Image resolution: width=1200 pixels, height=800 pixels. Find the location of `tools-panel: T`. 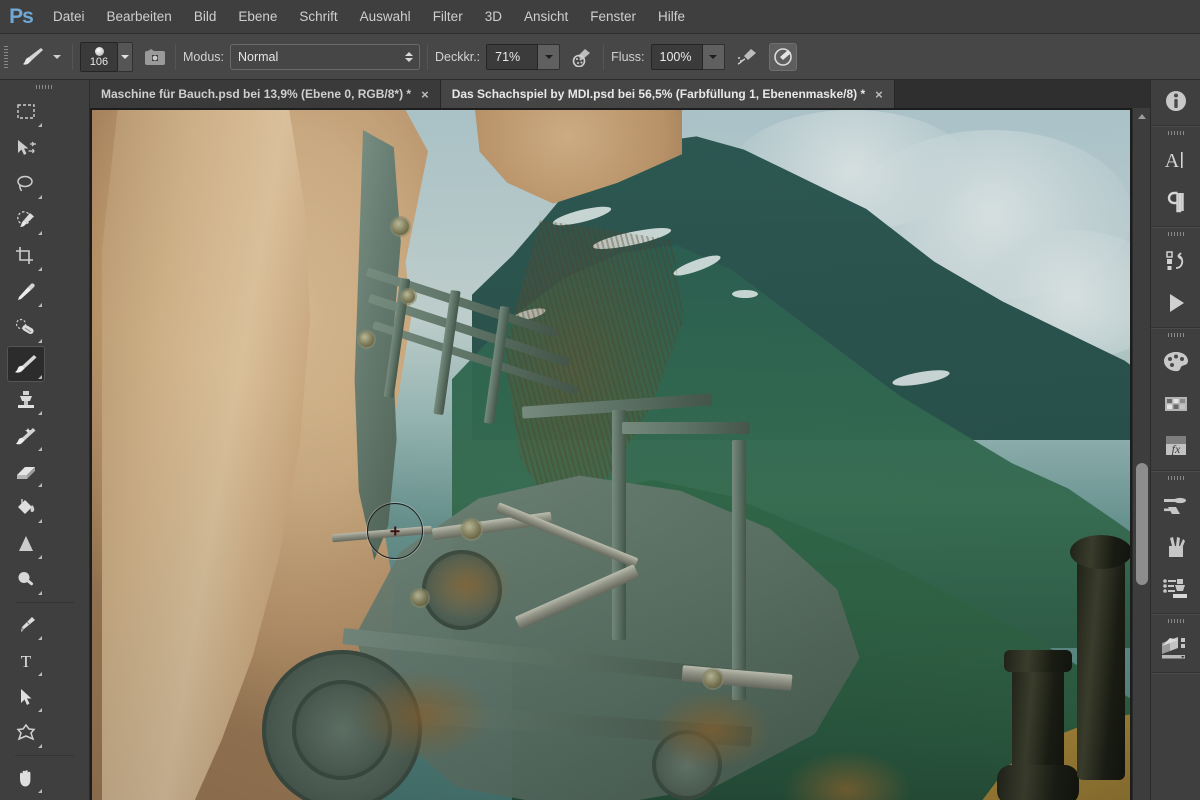

tools-panel: T is located at coordinates (45, 440).